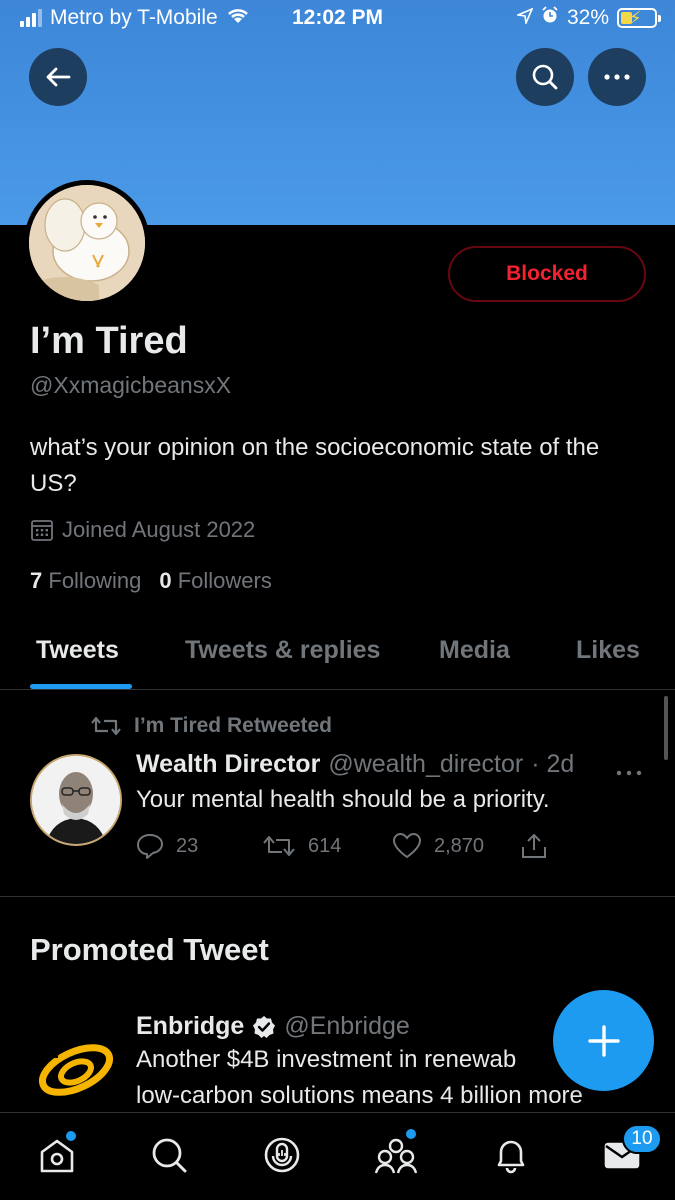  Describe the element at coordinates (343, 799) in the screenshot. I see `tweet-text: Your mental health should be a priority.` at that location.